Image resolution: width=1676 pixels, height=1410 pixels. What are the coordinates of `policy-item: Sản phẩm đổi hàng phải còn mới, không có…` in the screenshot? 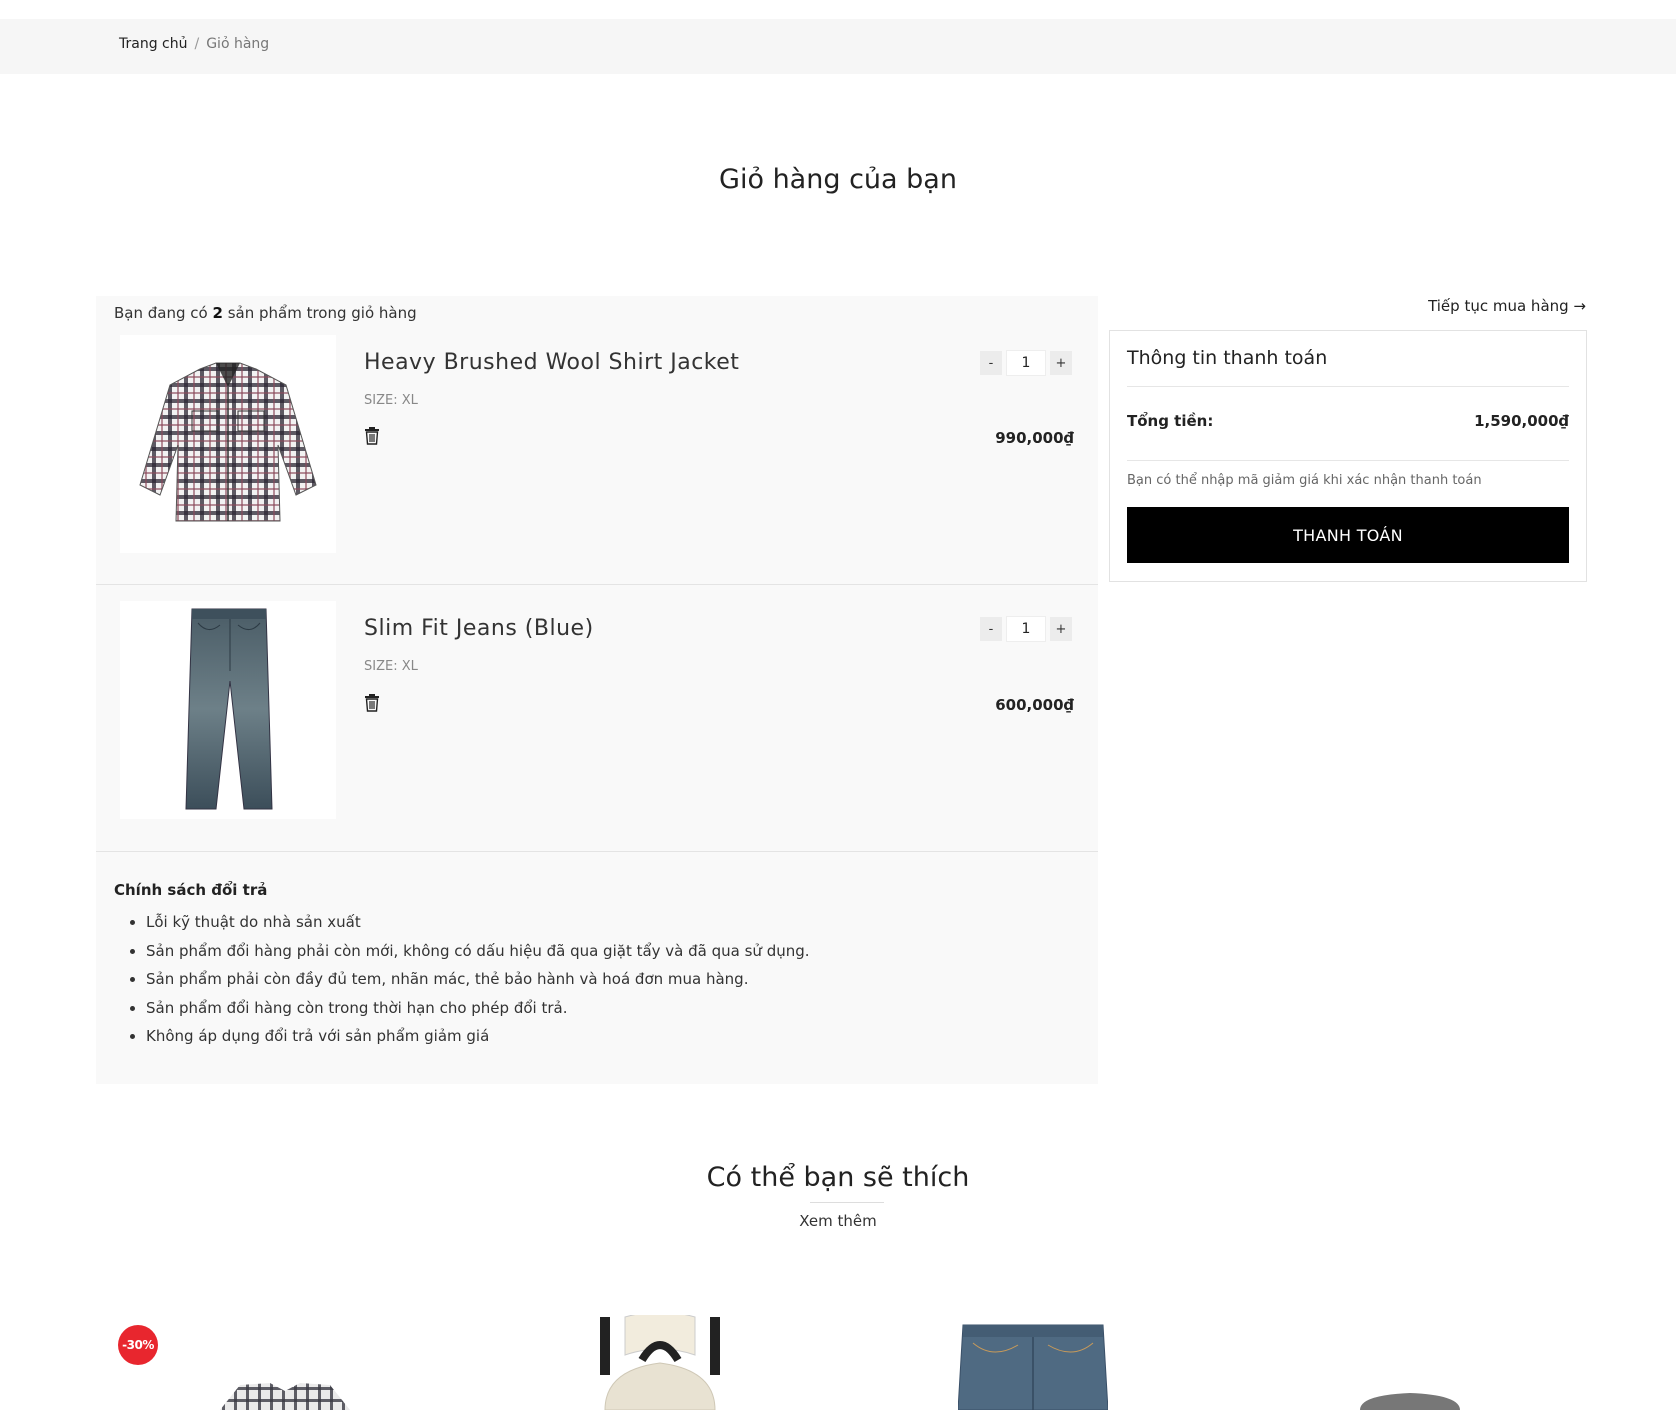 It's located at (596, 951).